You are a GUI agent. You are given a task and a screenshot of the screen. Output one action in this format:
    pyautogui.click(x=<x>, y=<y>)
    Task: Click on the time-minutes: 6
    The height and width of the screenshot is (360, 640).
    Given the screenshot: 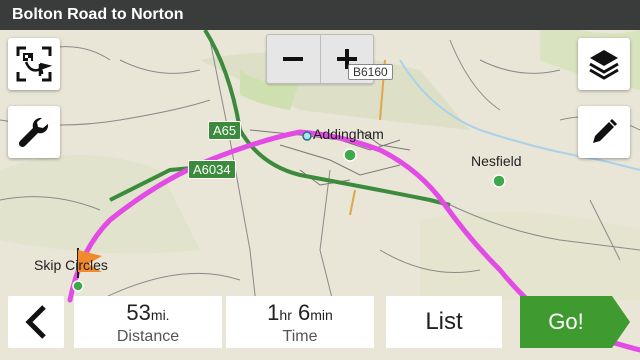 What is the action you would take?
    pyautogui.click(x=304, y=312)
    